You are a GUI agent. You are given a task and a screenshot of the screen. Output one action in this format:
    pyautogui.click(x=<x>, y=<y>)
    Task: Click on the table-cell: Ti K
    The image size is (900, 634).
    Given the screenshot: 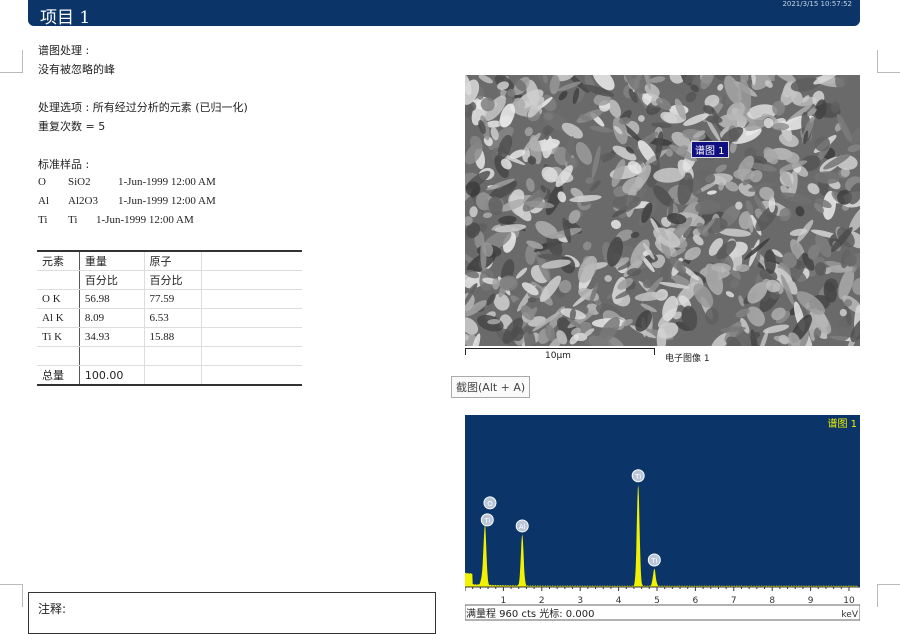 What is the action you would take?
    pyautogui.click(x=58, y=337)
    